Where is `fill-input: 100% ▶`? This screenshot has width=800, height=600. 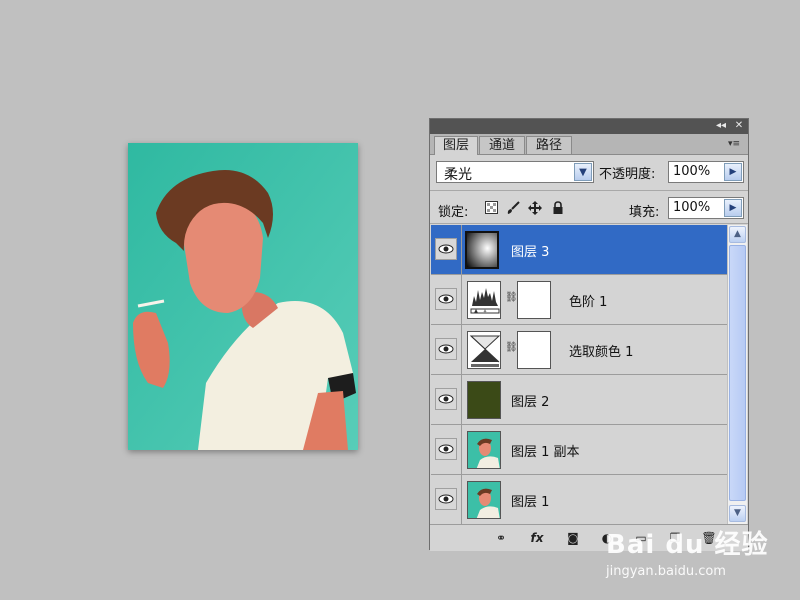
fill-input: 100% ▶ is located at coordinates (706, 208).